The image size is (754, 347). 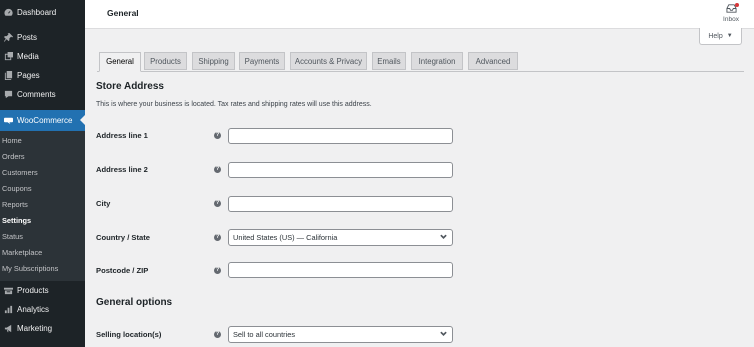 What do you see at coordinates (28, 75) in the screenshot?
I see `sidebar-item-label: Pages` at bounding box center [28, 75].